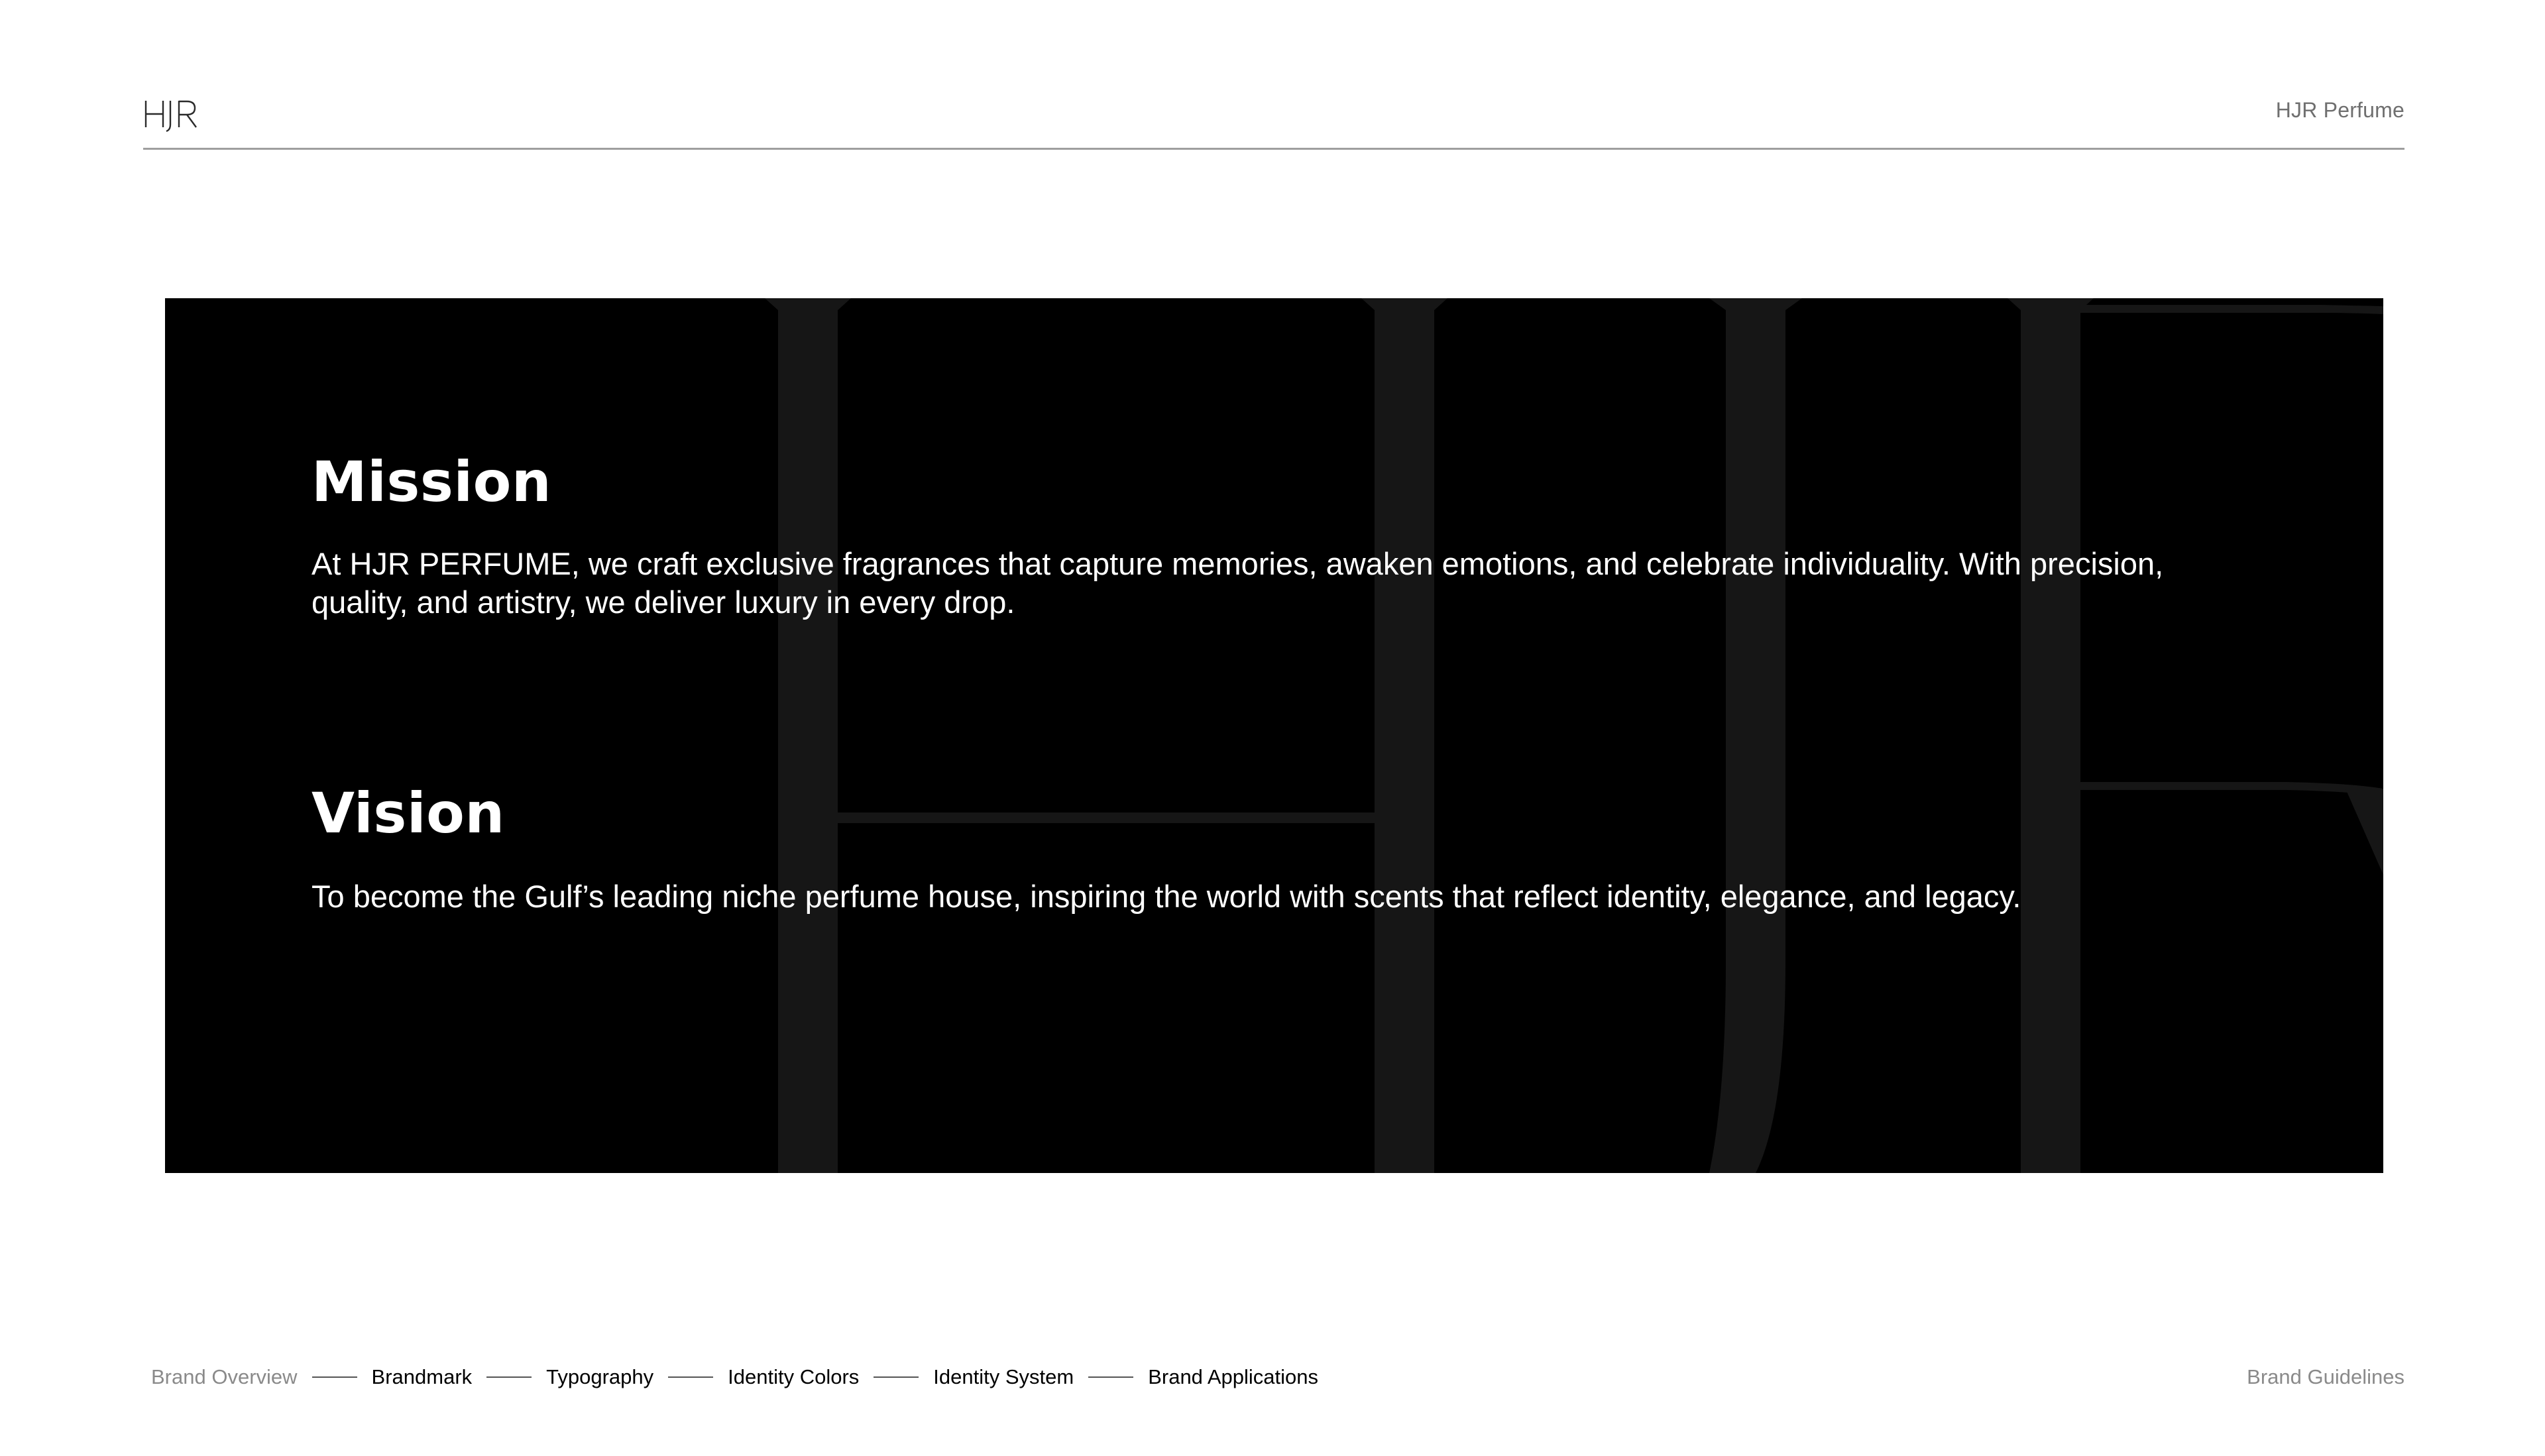 Image resolution: width=2545 pixels, height=1456 pixels. I want to click on header-divider, so click(1273, 149).